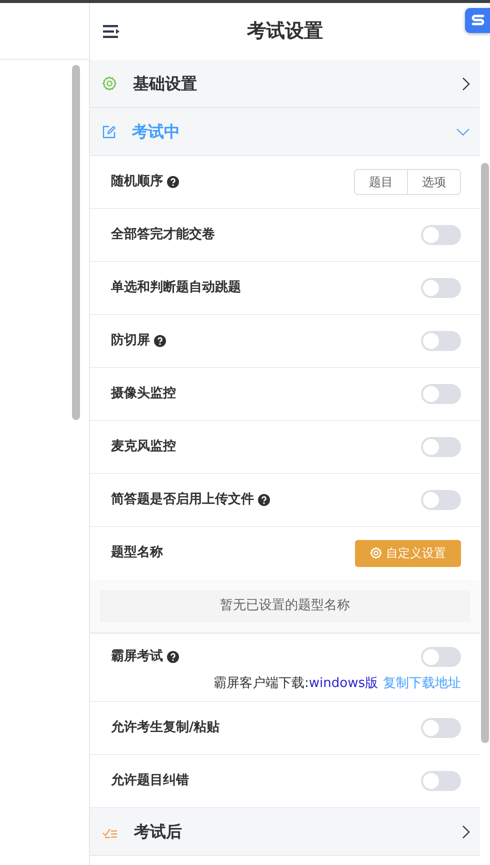 The height and width of the screenshot is (865, 490). What do you see at coordinates (163, 235) in the screenshot?
I see `setting-label: 全部答完才能交卷` at bounding box center [163, 235].